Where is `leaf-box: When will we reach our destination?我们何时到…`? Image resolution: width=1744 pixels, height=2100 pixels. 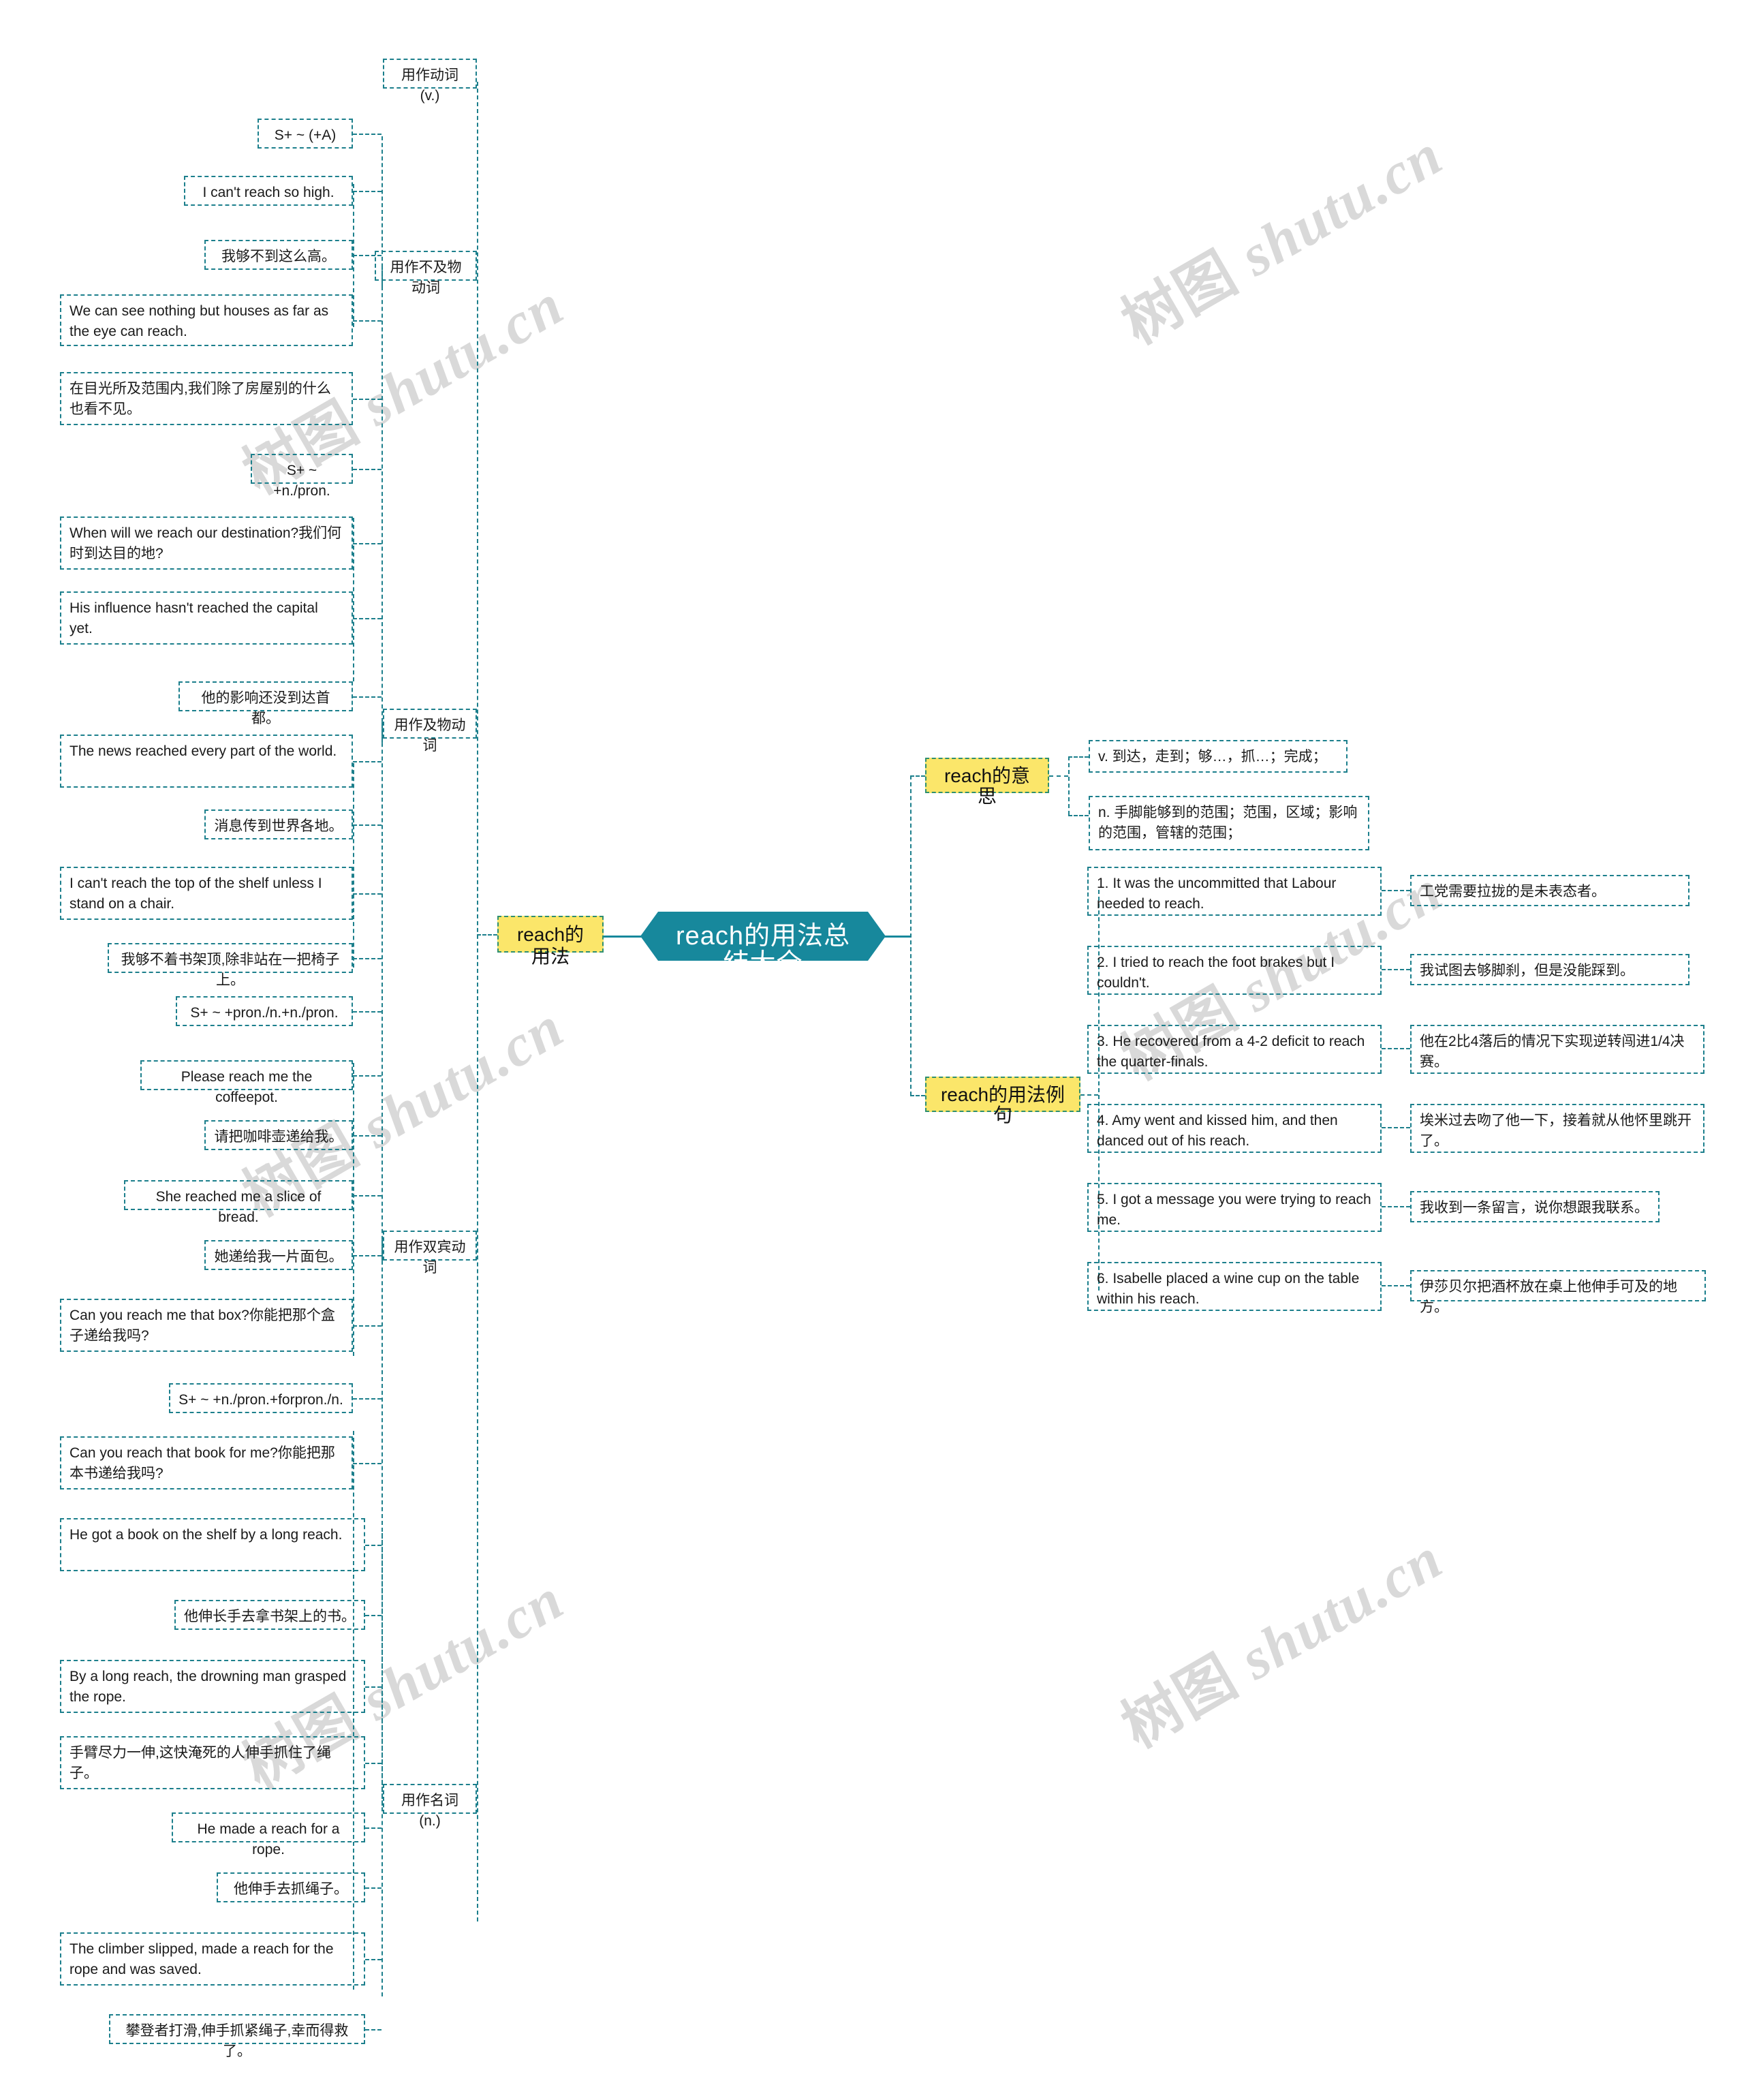 leaf-box: When will we reach our destination?我们何时到… is located at coordinates (207, 543).